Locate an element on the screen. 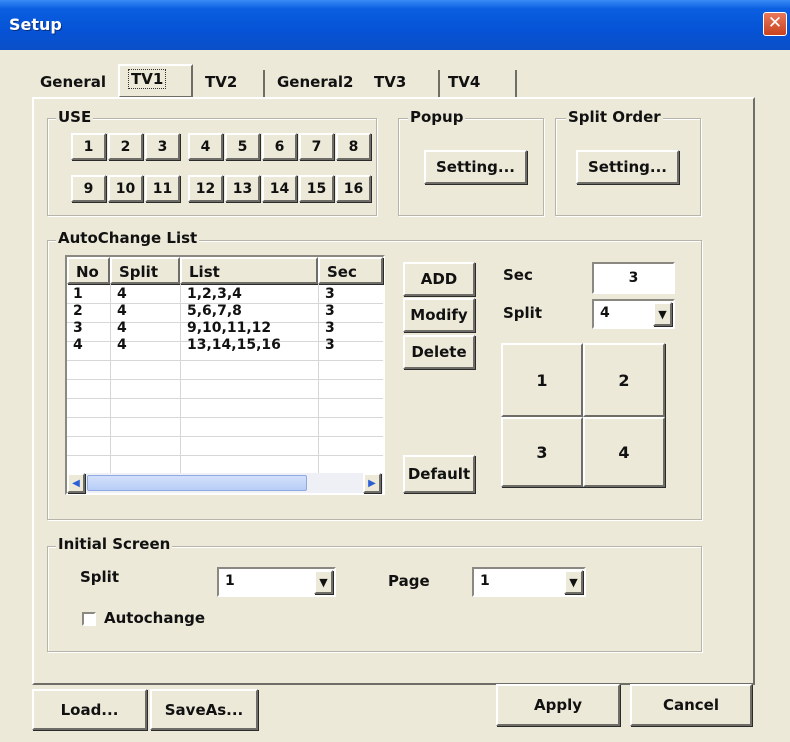  use-channel-button: 6 is located at coordinates (279, 146).